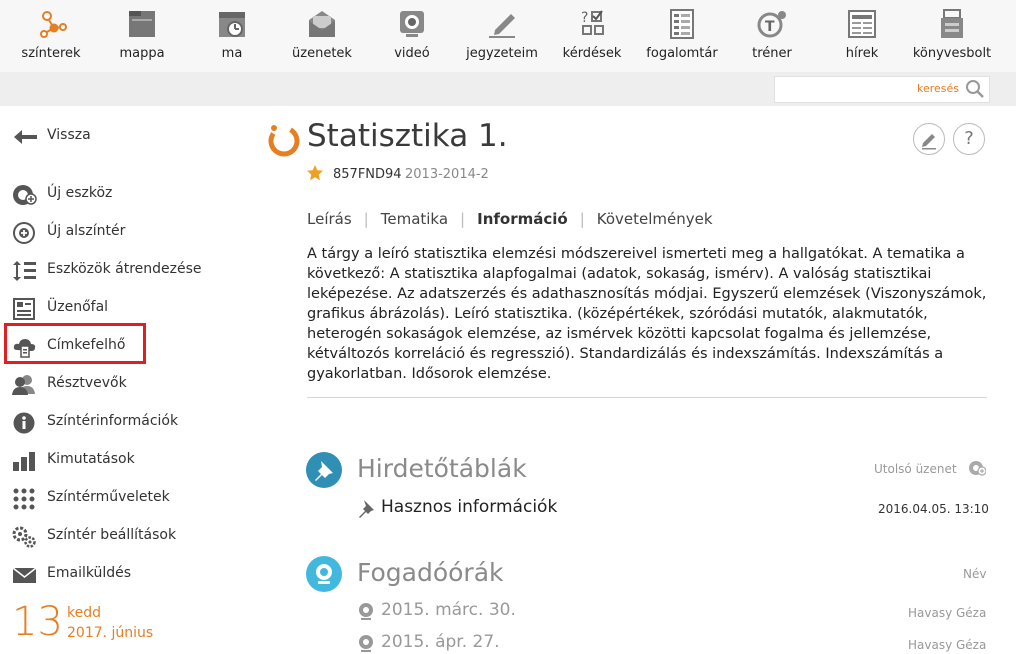 The height and width of the screenshot is (654, 1016). I want to click on trainer-icon: T, so click(771, 24).